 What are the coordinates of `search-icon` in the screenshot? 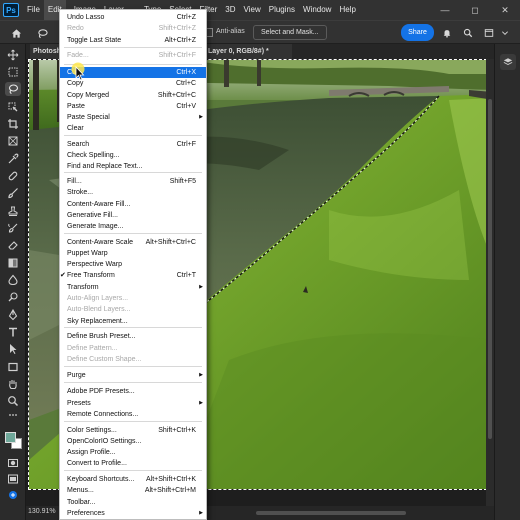 It's located at (468, 33).